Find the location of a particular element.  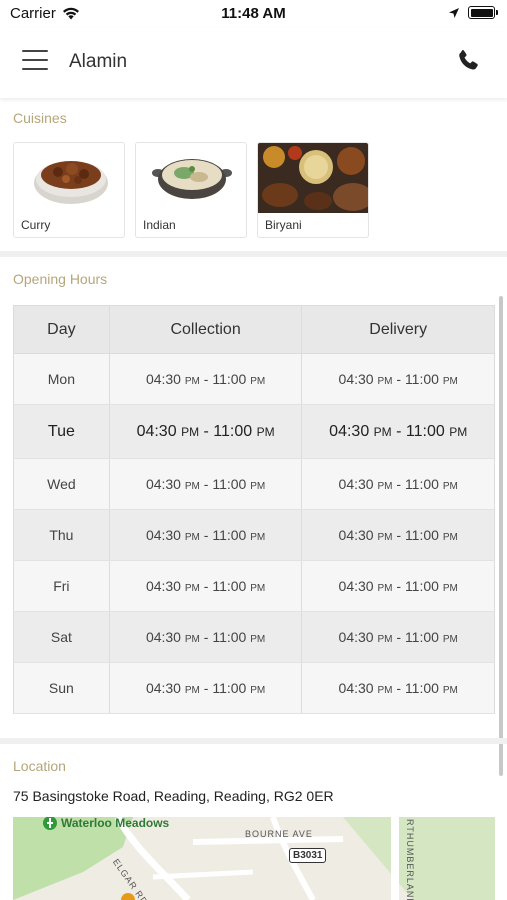

battery-icon is located at coordinates (483, 12).